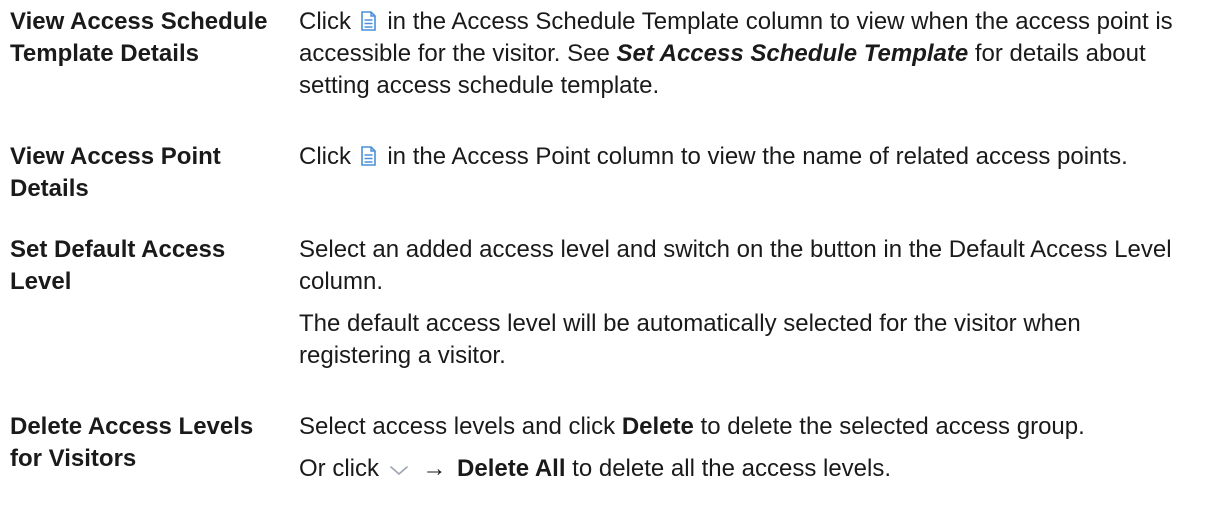 The height and width of the screenshot is (525, 1211). I want to click on text-or-click: Or click, so click(339, 468).